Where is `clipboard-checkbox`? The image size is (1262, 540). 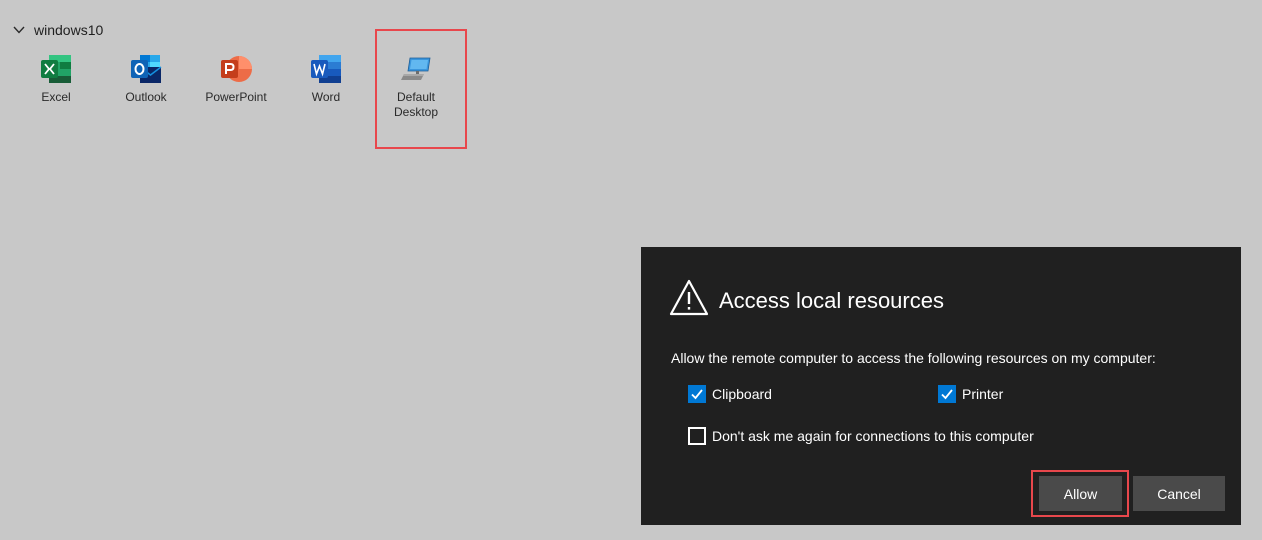 clipboard-checkbox is located at coordinates (697, 394).